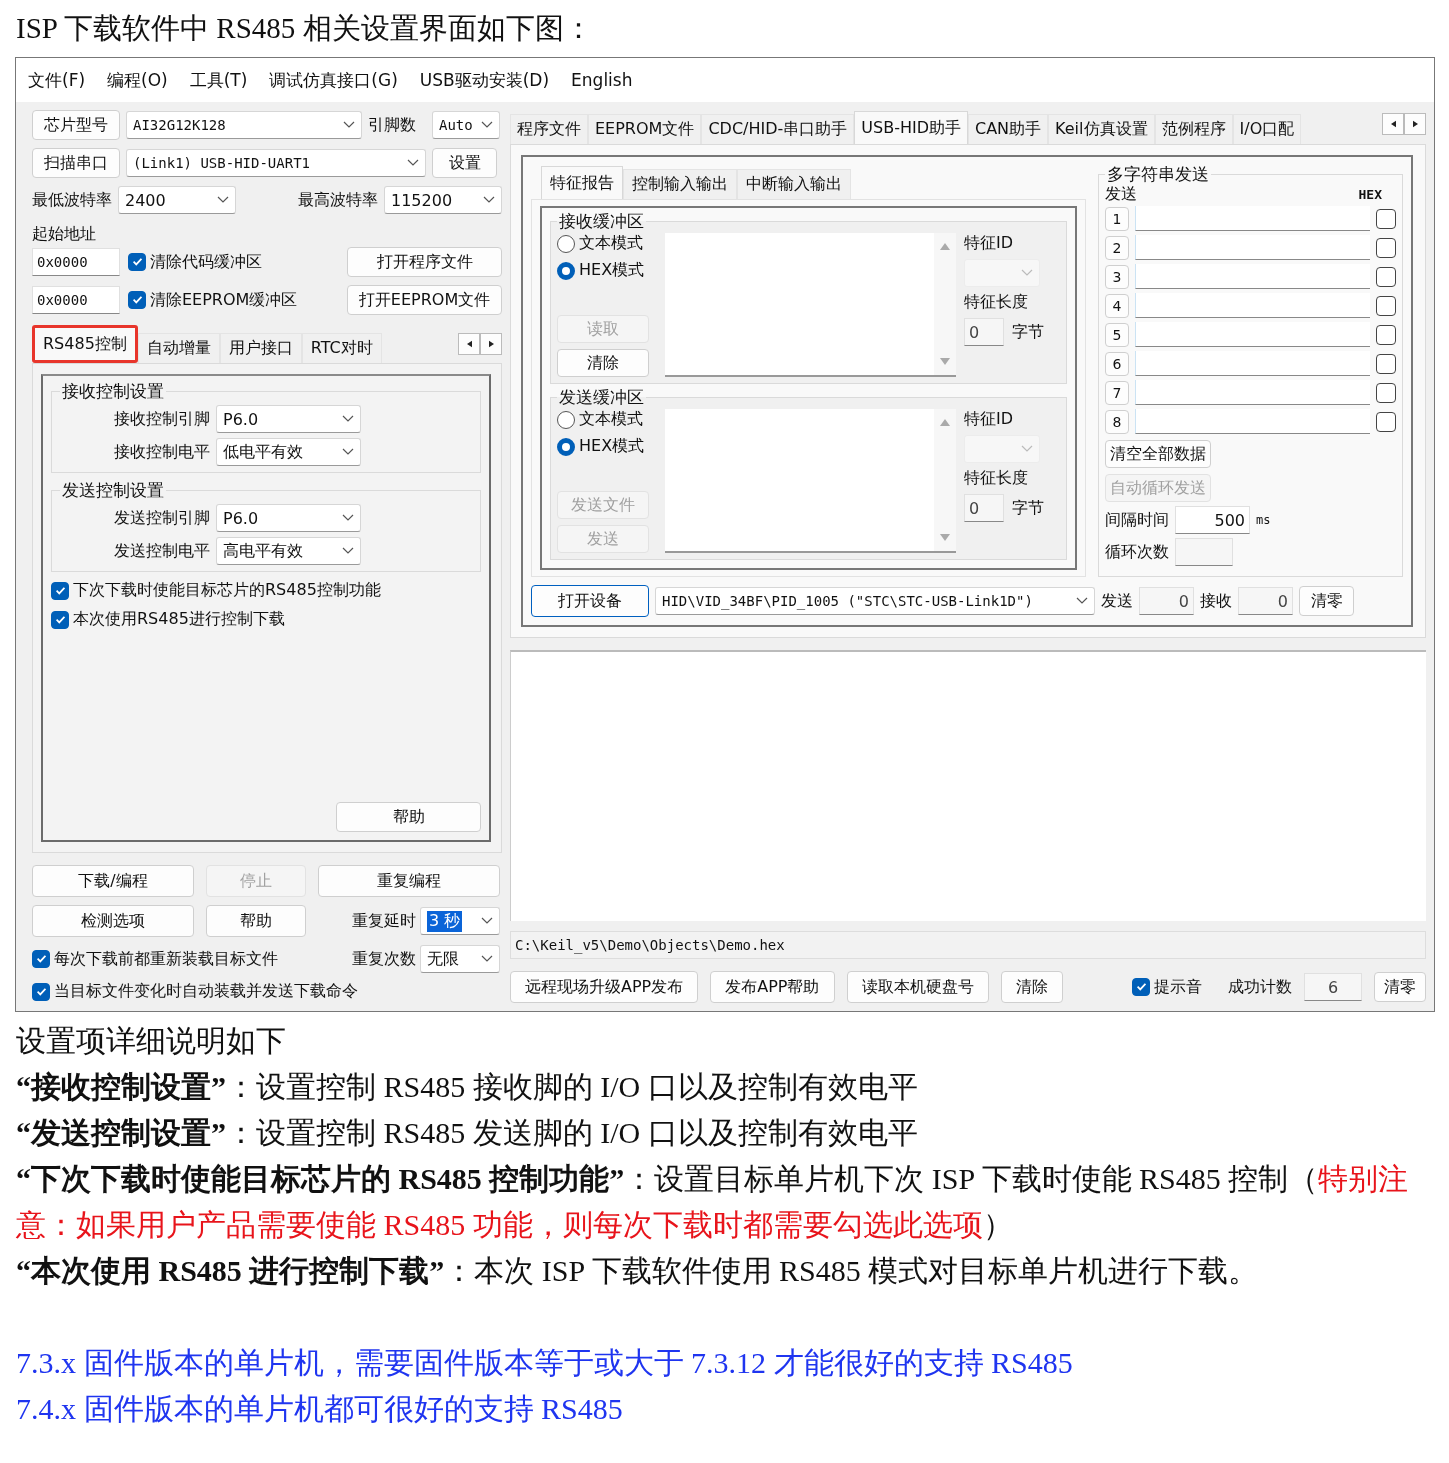 The image size is (1449, 1463). I want to click on interval-field: 500, so click(1212, 520).